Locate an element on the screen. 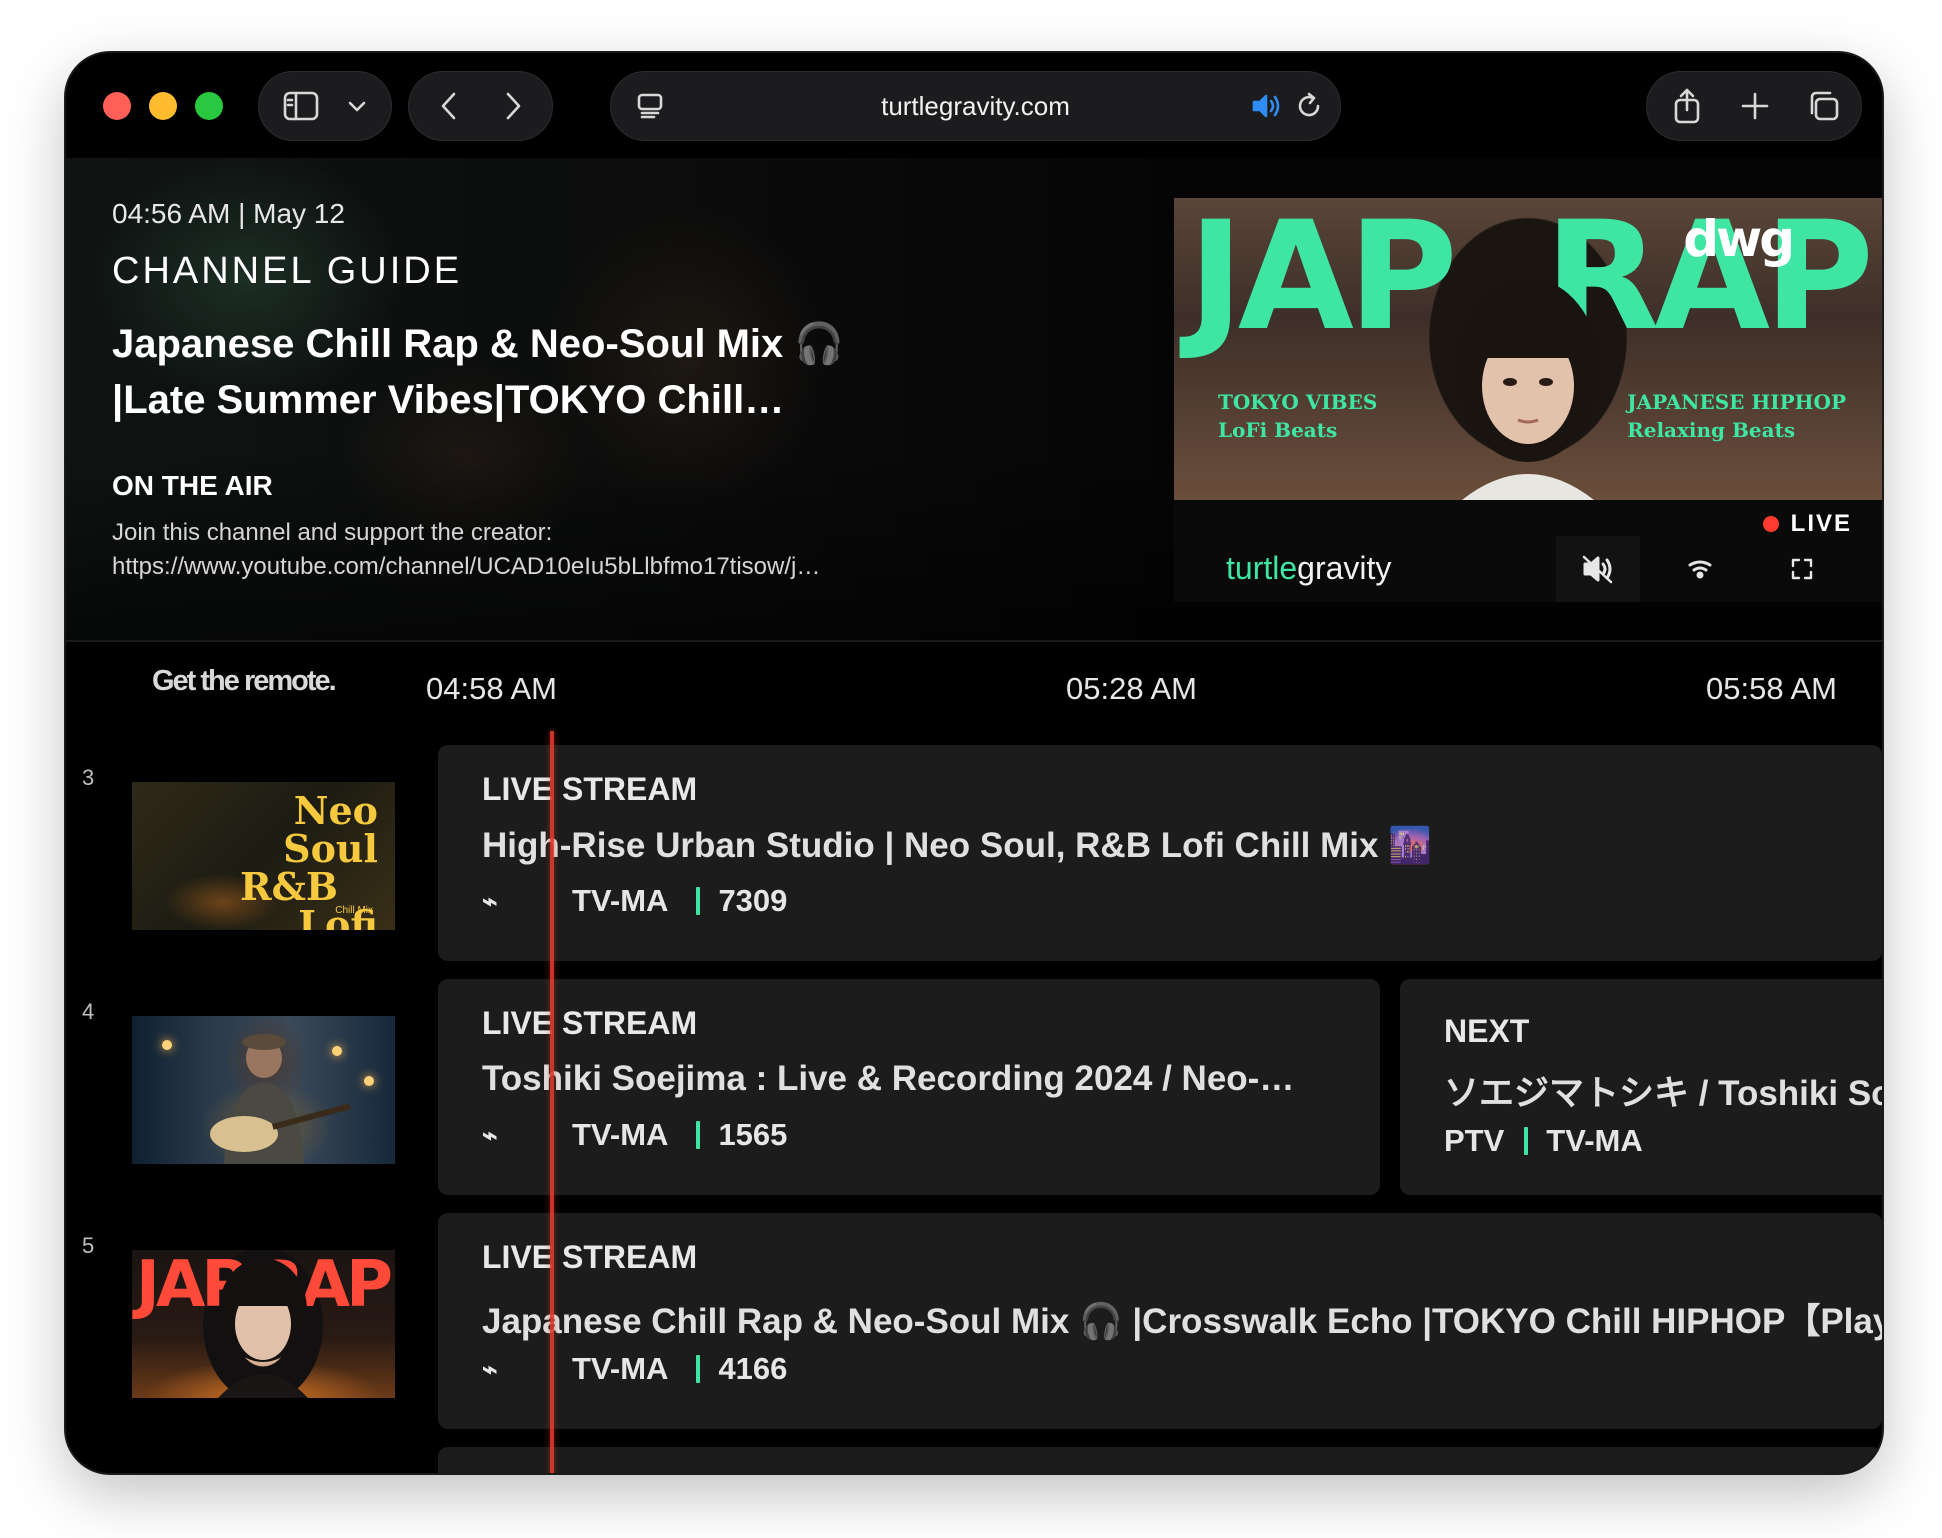  time-slot-label: 04:58 AM is located at coordinates (491, 688).